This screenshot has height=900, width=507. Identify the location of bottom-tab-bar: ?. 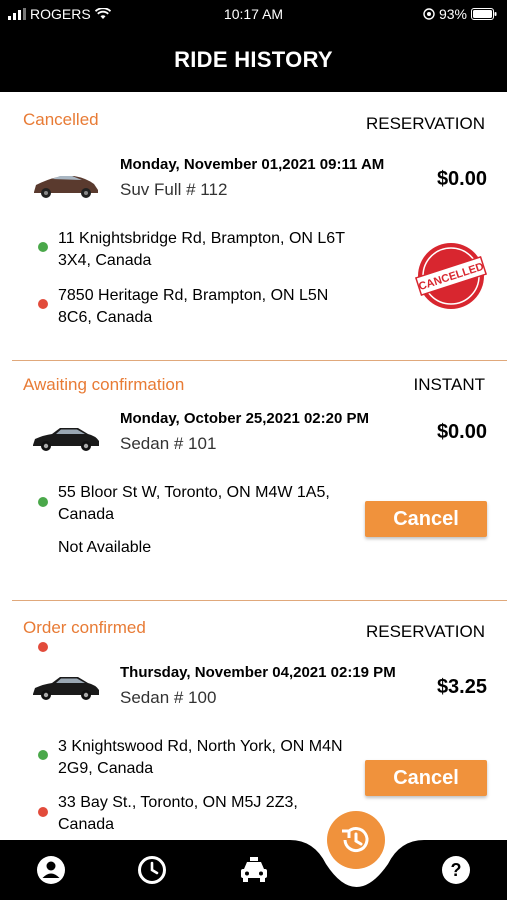
(253, 870).